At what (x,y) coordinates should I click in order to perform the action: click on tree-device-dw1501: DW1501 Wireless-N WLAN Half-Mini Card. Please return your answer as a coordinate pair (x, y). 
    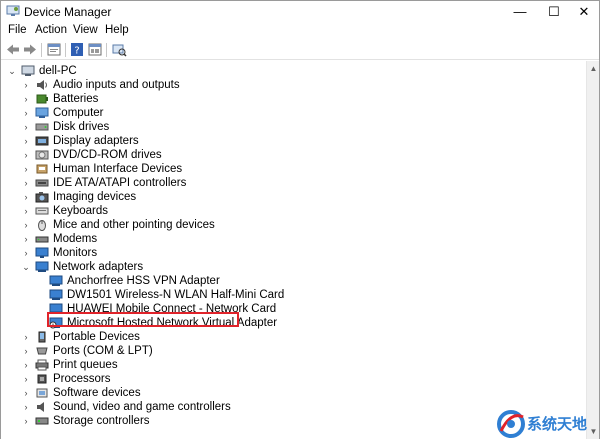
    Looking at the image, I should click on (166, 295).